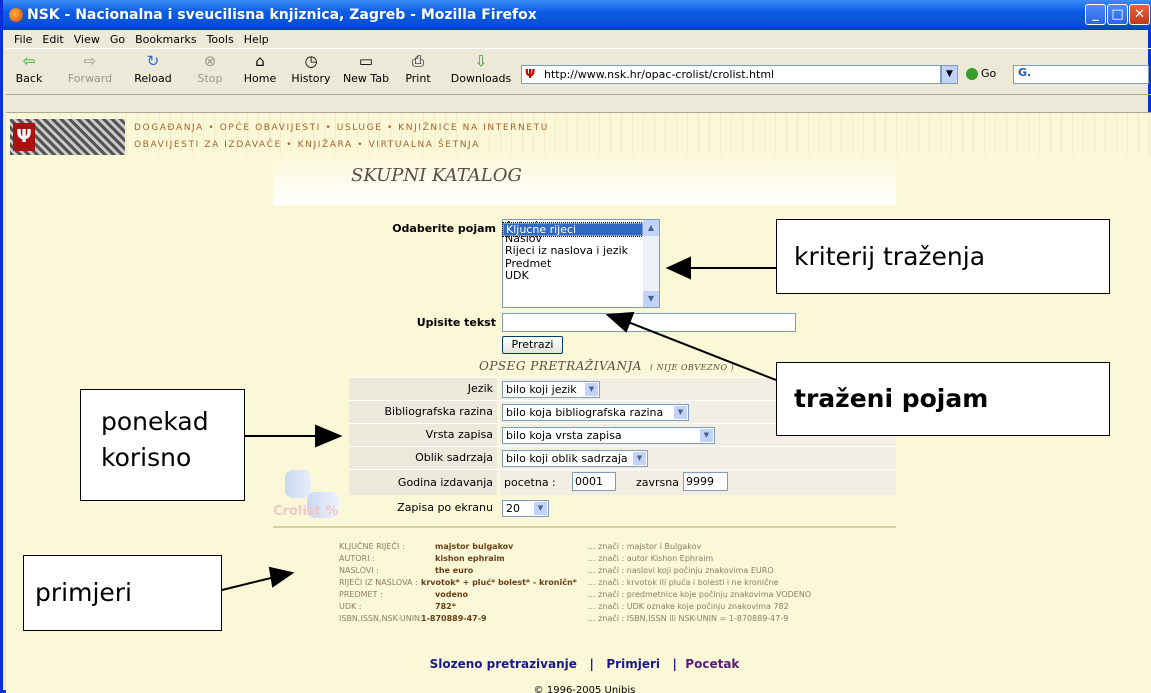 The height and width of the screenshot is (693, 1151). I want to click on downloads-button: ⇩ Downloads, so click(481, 69).